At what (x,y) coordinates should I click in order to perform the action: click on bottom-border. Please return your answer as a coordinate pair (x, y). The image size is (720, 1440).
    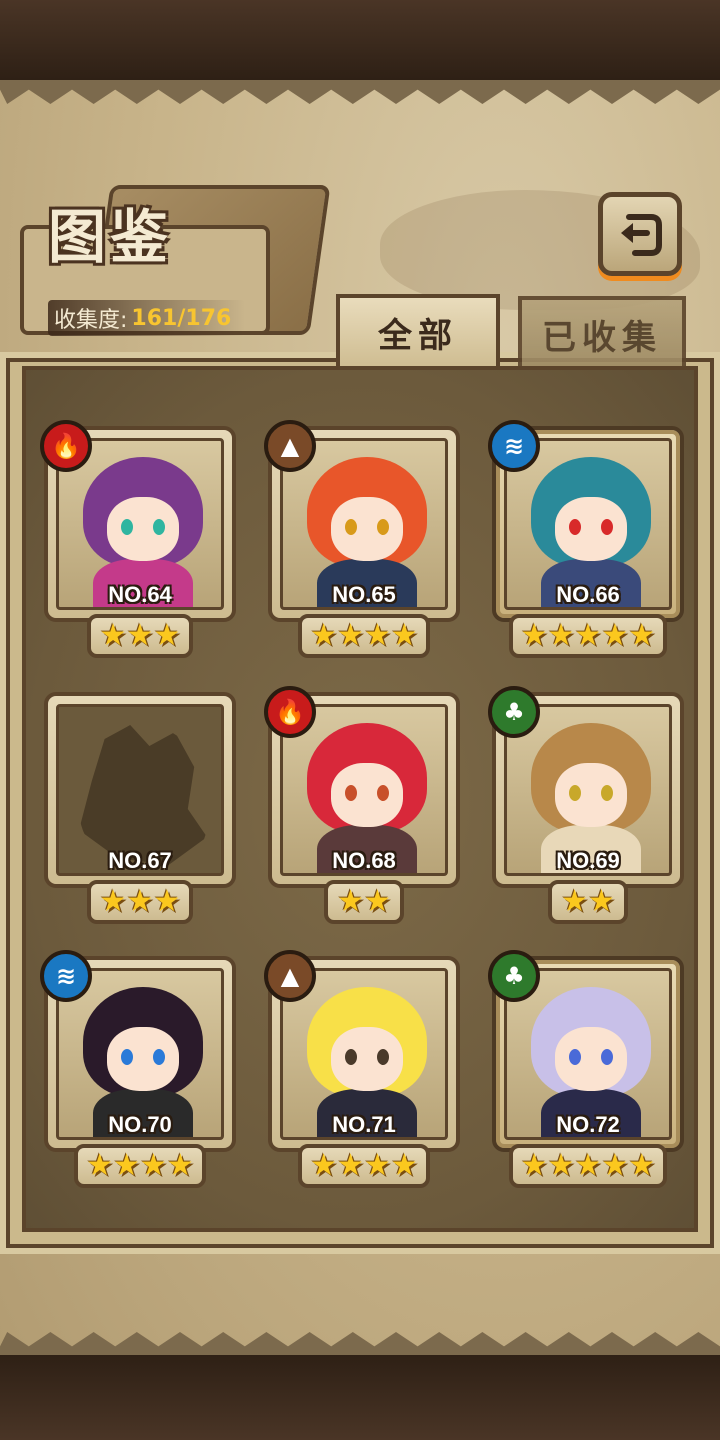
    Looking at the image, I should click on (360, 1397).